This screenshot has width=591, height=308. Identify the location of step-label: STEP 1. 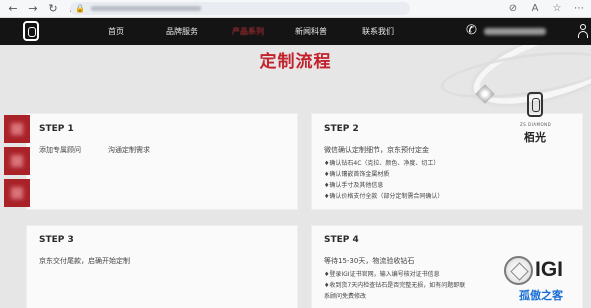
(56, 129).